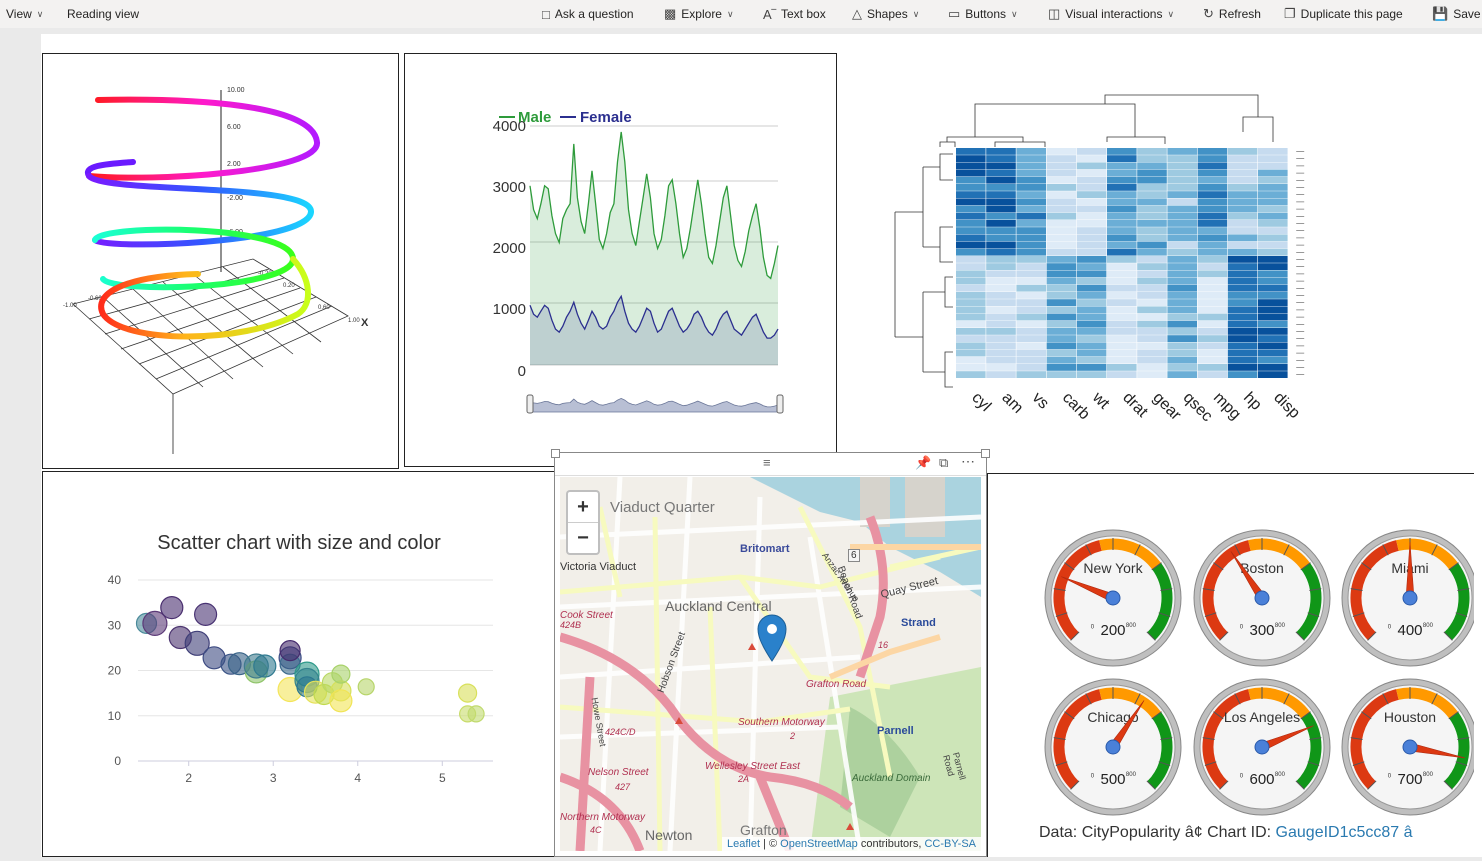 Image resolution: width=1482 pixels, height=861 pixels. What do you see at coordinates (565, 117) in the screenshot?
I see `line-legend: Male Female` at bounding box center [565, 117].